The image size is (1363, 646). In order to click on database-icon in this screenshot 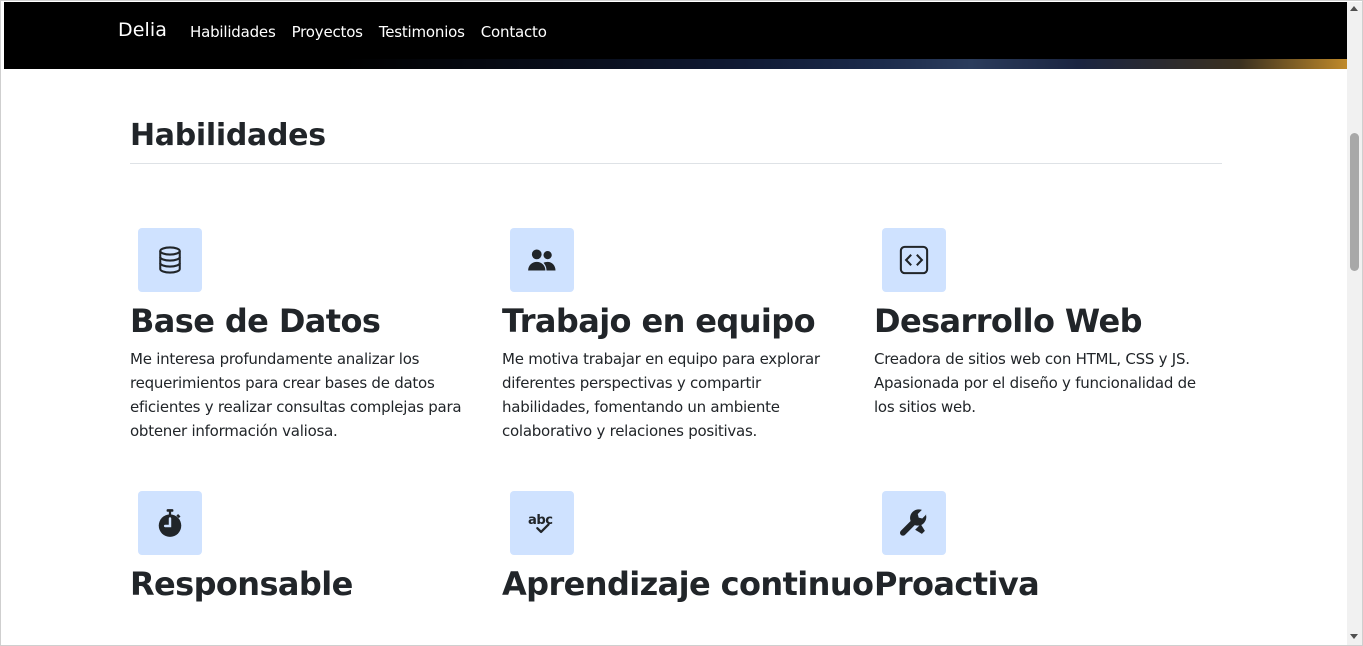, I will do `click(170, 260)`.